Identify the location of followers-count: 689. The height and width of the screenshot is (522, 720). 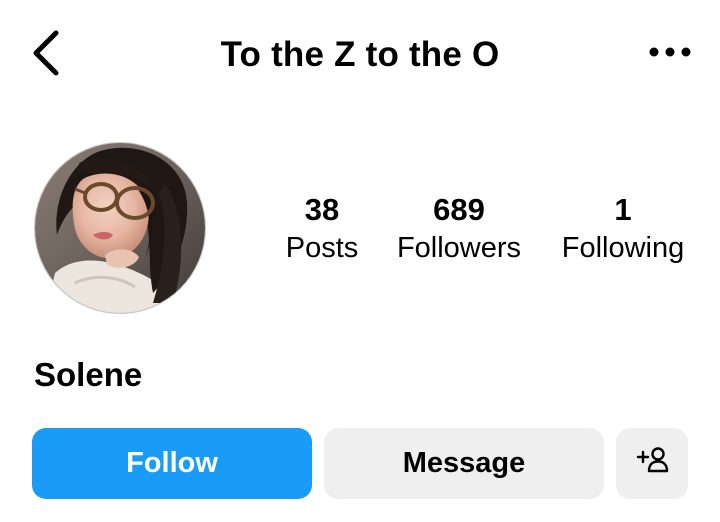
(459, 209).